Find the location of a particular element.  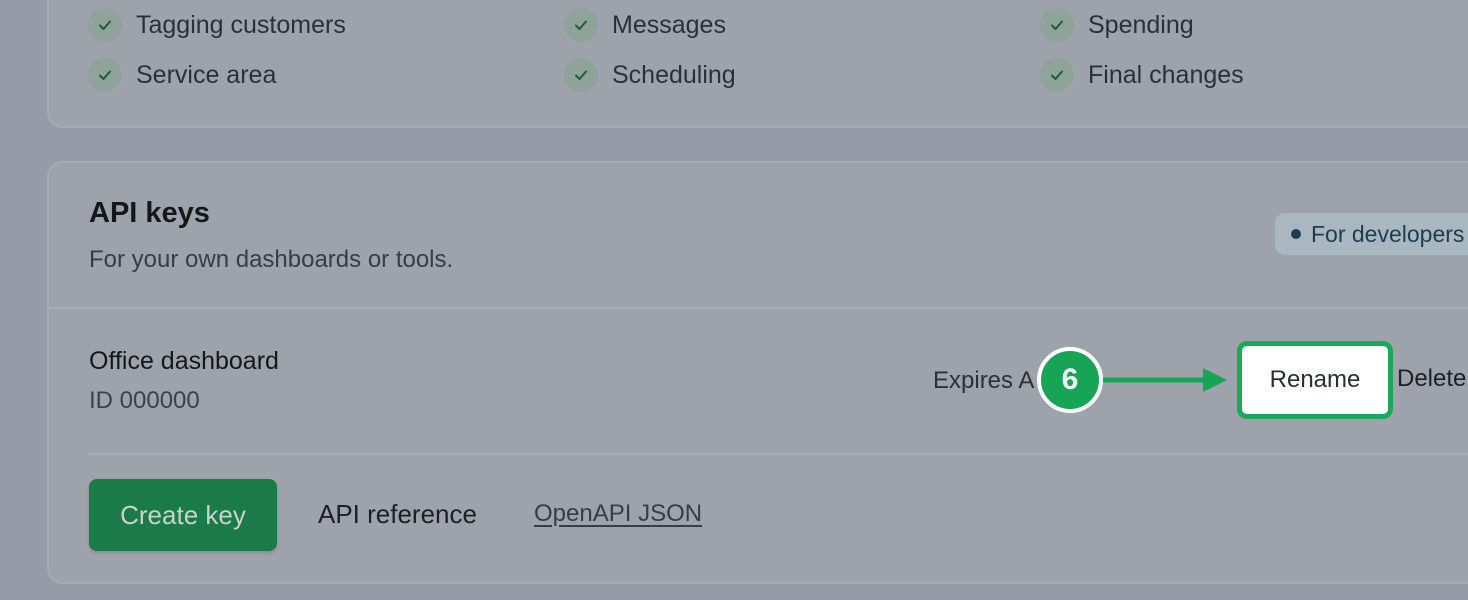

permission-item: Service area is located at coordinates (182, 75).